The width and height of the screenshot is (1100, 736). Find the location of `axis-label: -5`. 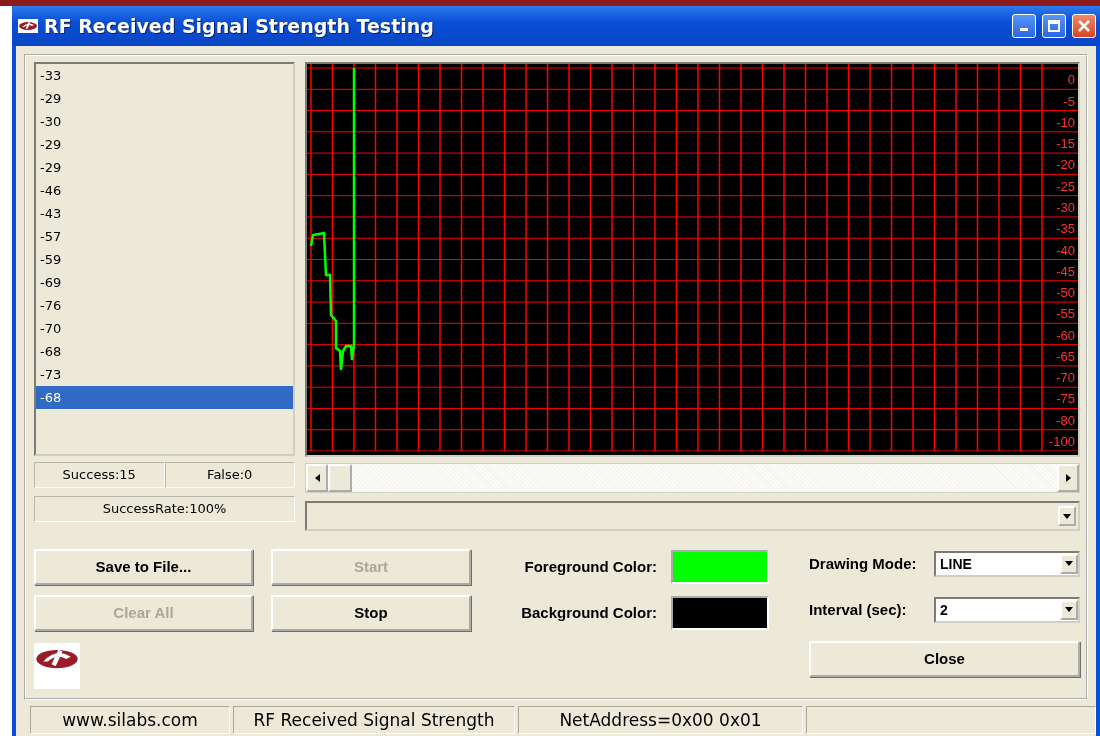

axis-label: -5 is located at coordinates (1069, 101).